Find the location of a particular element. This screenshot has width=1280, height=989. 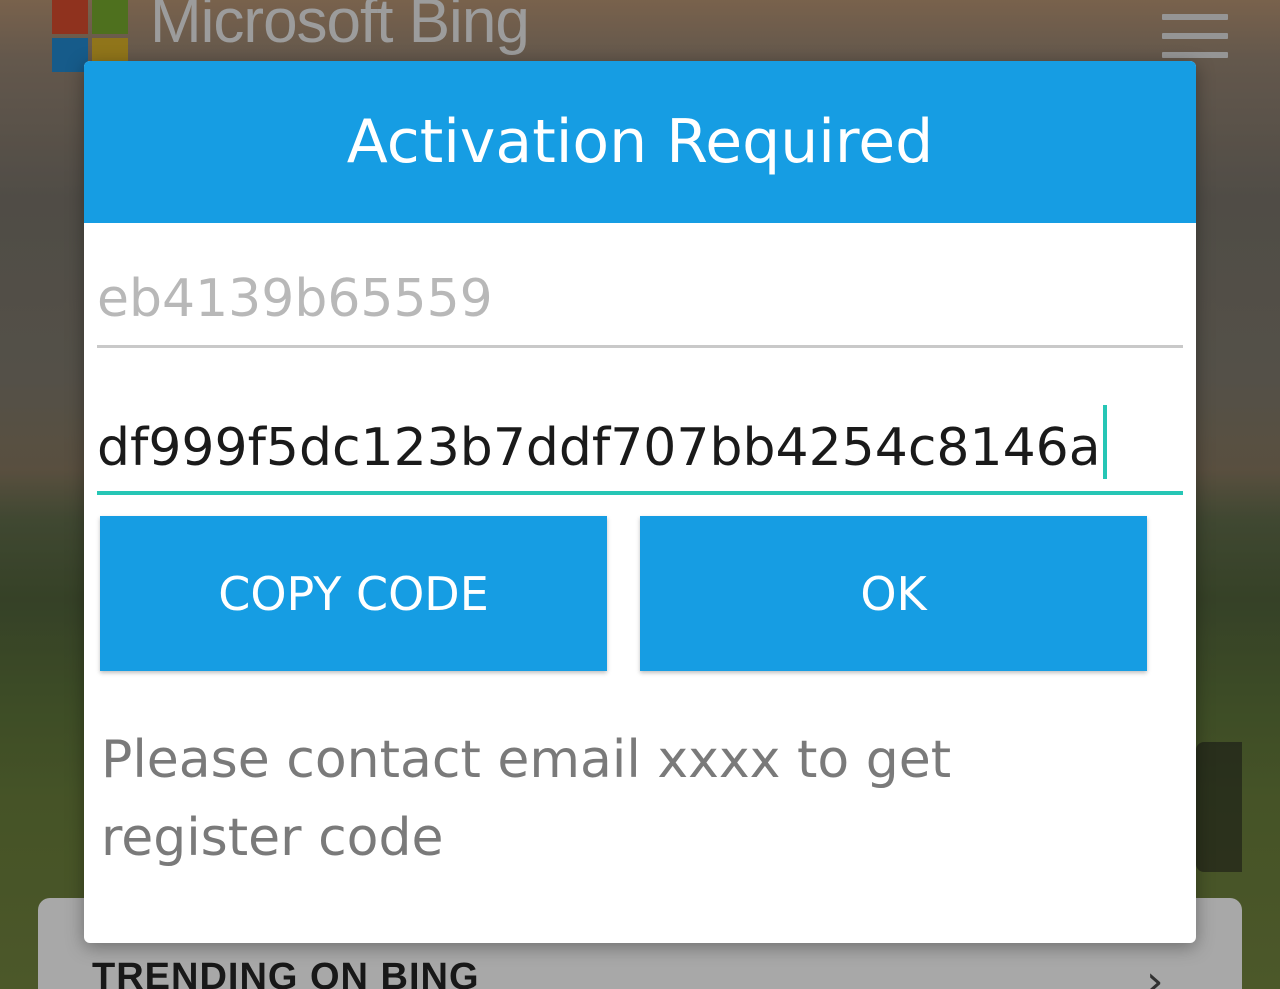

register-code-value-wrap: df999f5dc123b7ddf707bb4254c8146a is located at coordinates (602, 442).